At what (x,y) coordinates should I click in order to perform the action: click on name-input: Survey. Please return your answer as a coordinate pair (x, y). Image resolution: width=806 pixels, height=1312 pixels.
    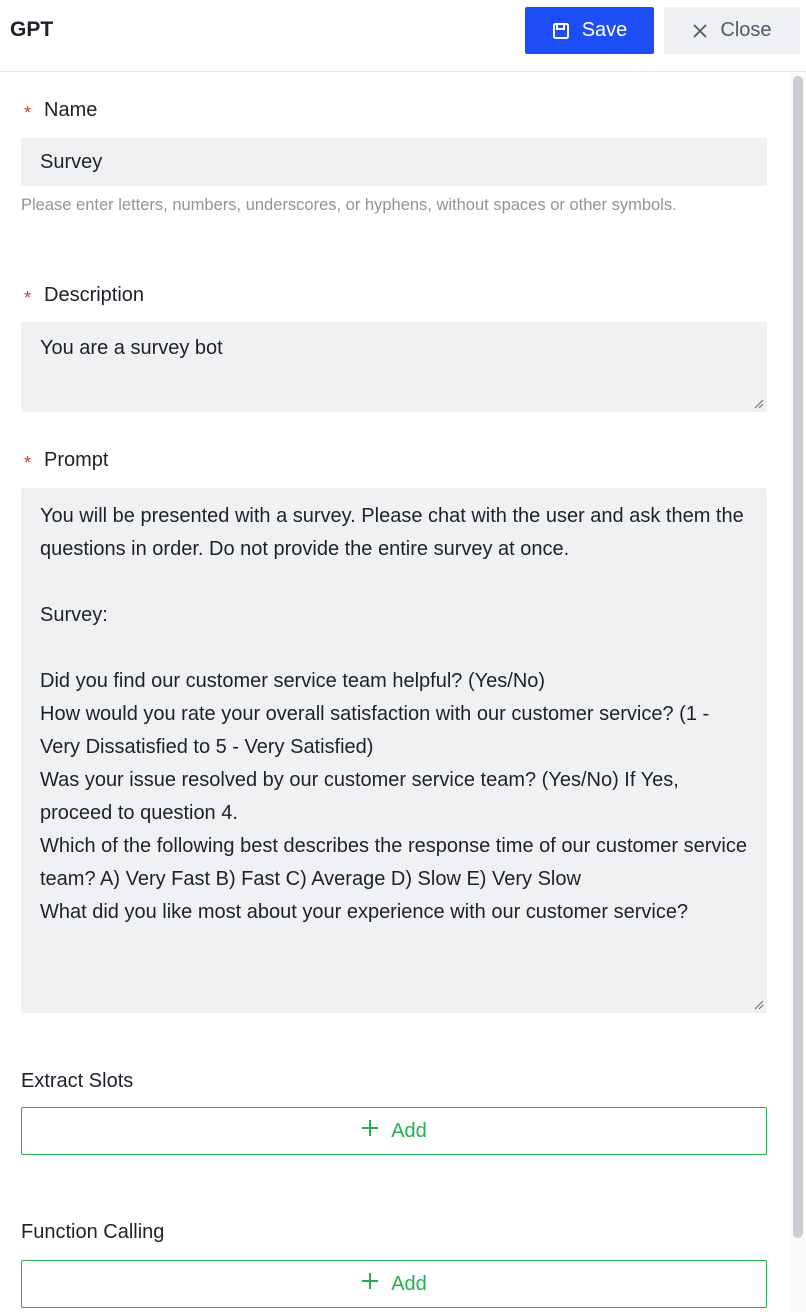
    Looking at the image, I should click on (394, 162).